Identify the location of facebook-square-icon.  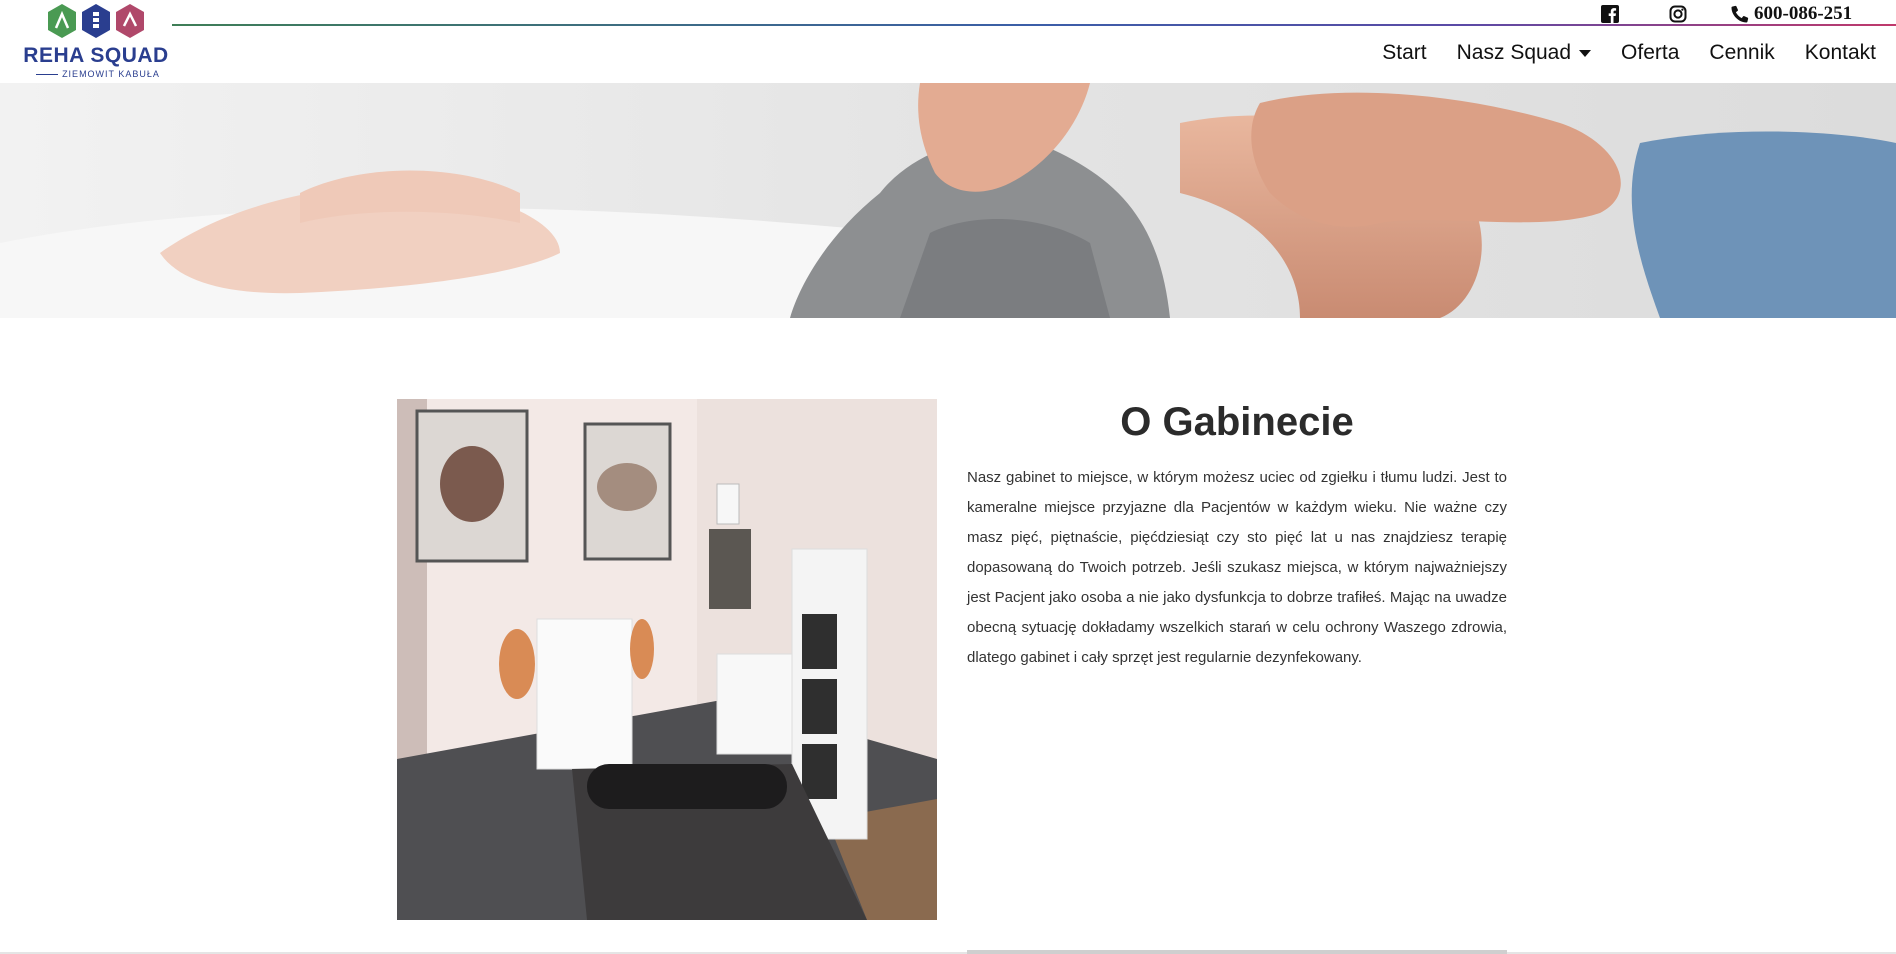
(1610, 14).